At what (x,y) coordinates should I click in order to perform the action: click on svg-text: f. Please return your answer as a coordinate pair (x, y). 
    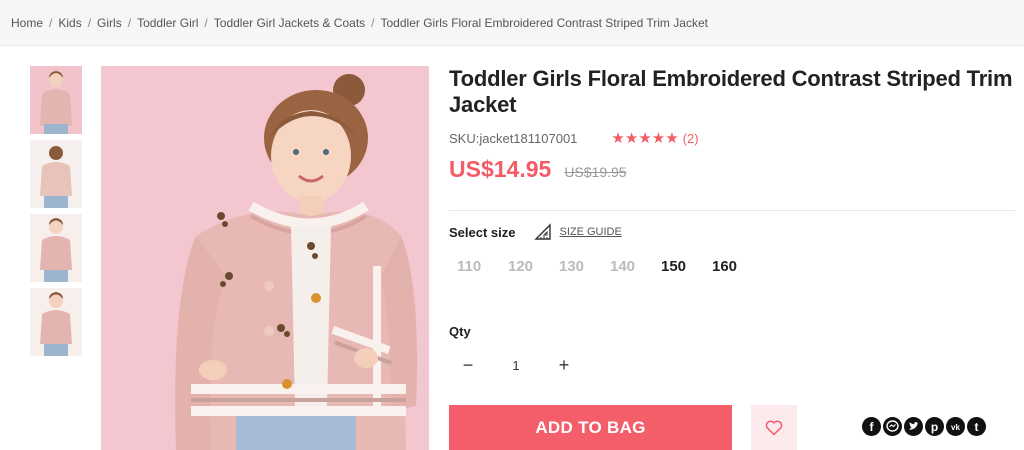
    Looking at the image, I should click on (872, 427).